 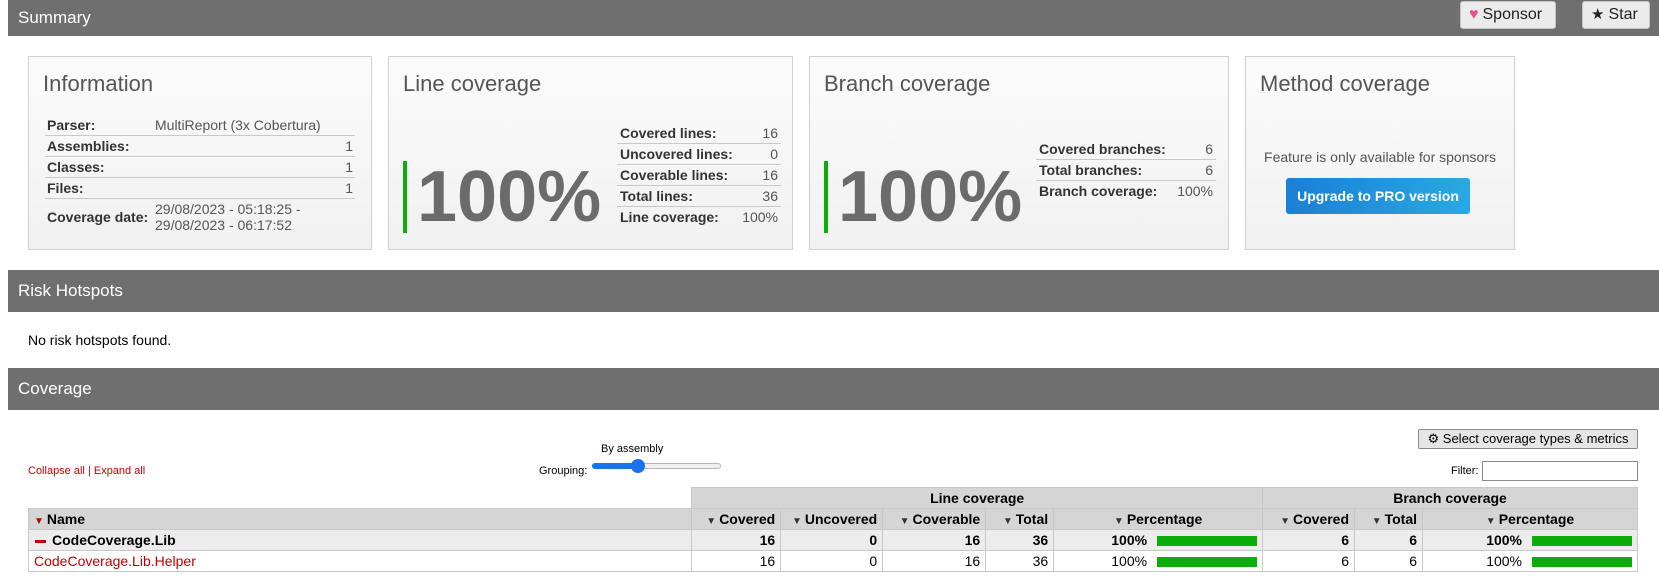 What do you see at coordinates (656, 466) in the screenshot?
I see `grouping-slider` at bounding box center [656, 466].